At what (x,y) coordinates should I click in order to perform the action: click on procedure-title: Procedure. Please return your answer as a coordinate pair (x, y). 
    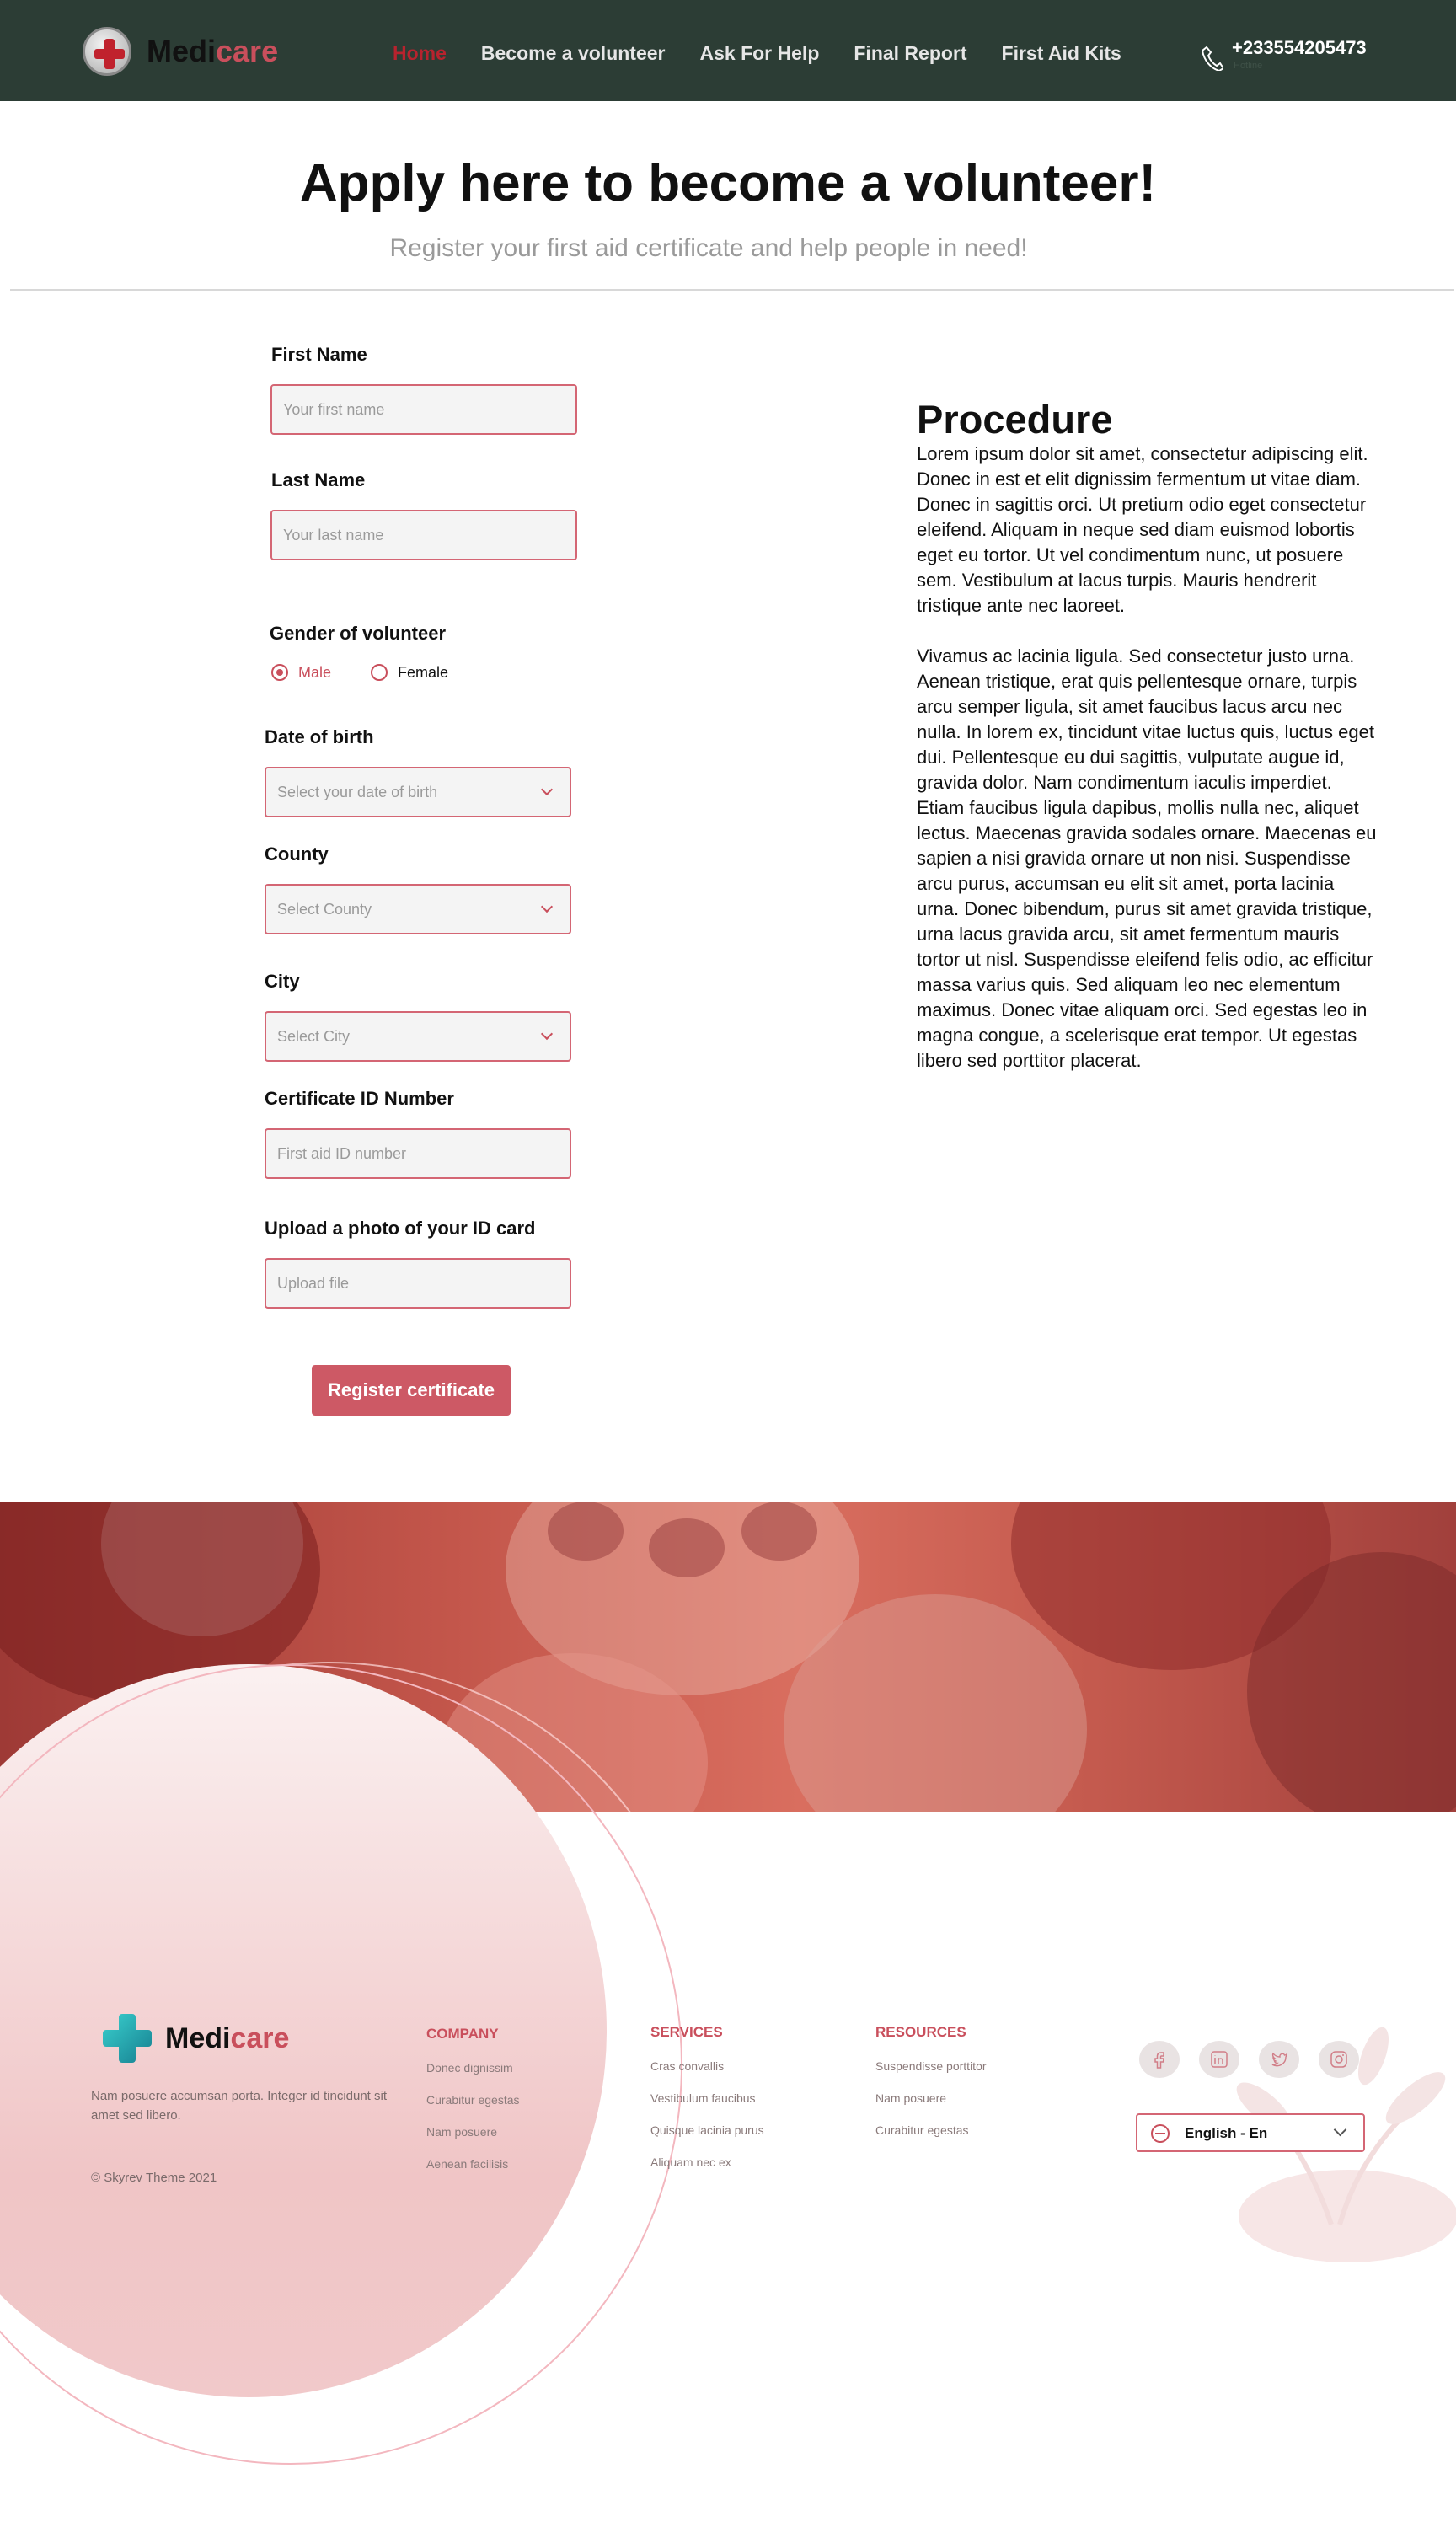
    Looking at the image, I should click on (1015, 419).